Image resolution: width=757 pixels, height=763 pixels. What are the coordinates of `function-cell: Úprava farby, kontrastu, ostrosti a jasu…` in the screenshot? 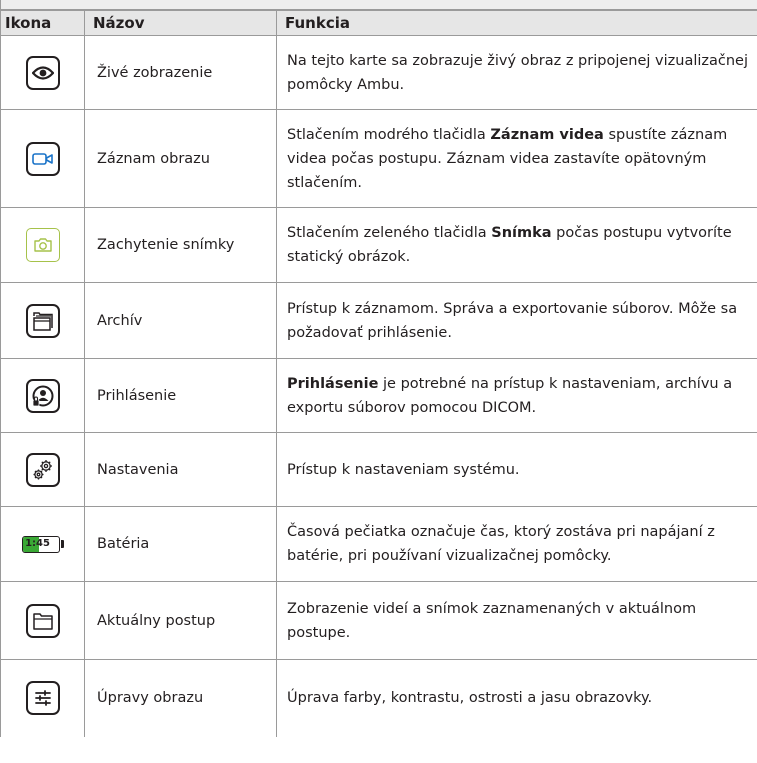 It's located at (516, 698).